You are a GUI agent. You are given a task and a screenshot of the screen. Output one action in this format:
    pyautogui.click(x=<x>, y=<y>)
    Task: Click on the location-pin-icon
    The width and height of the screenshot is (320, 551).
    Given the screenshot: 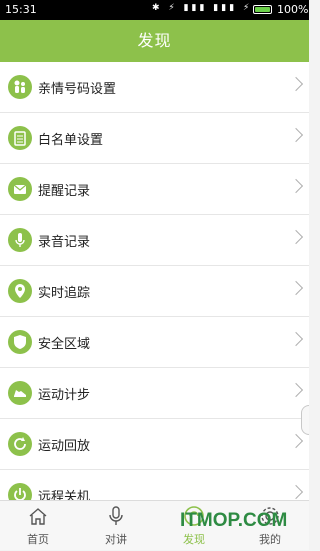 What is the action you would take?
    pyautogui.click(x=20, y=291)
    